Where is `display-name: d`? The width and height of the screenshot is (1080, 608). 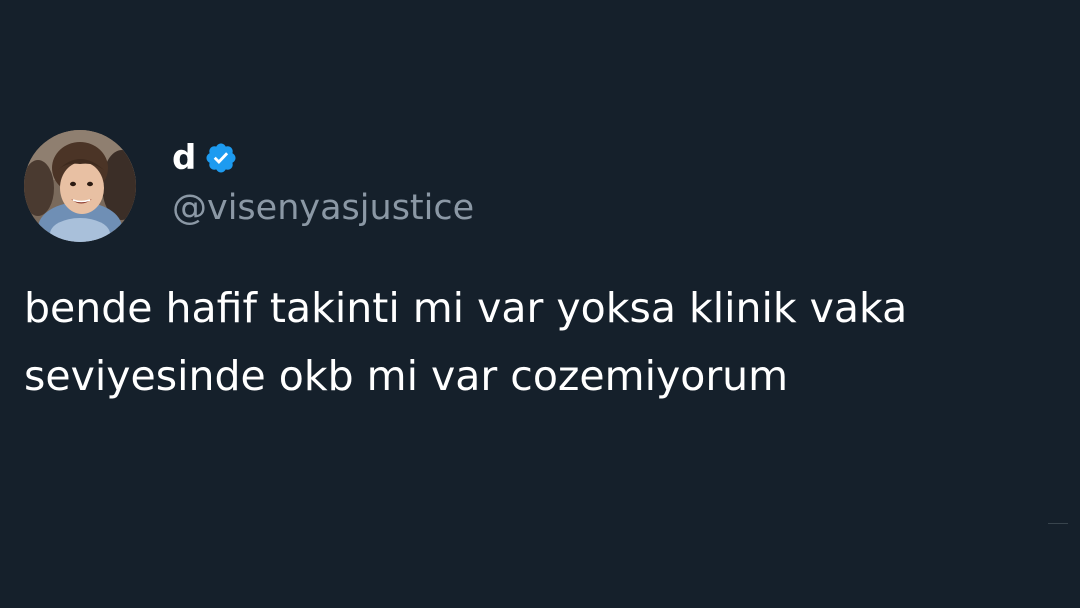 display-name: d is located at coordinates (184, 158).